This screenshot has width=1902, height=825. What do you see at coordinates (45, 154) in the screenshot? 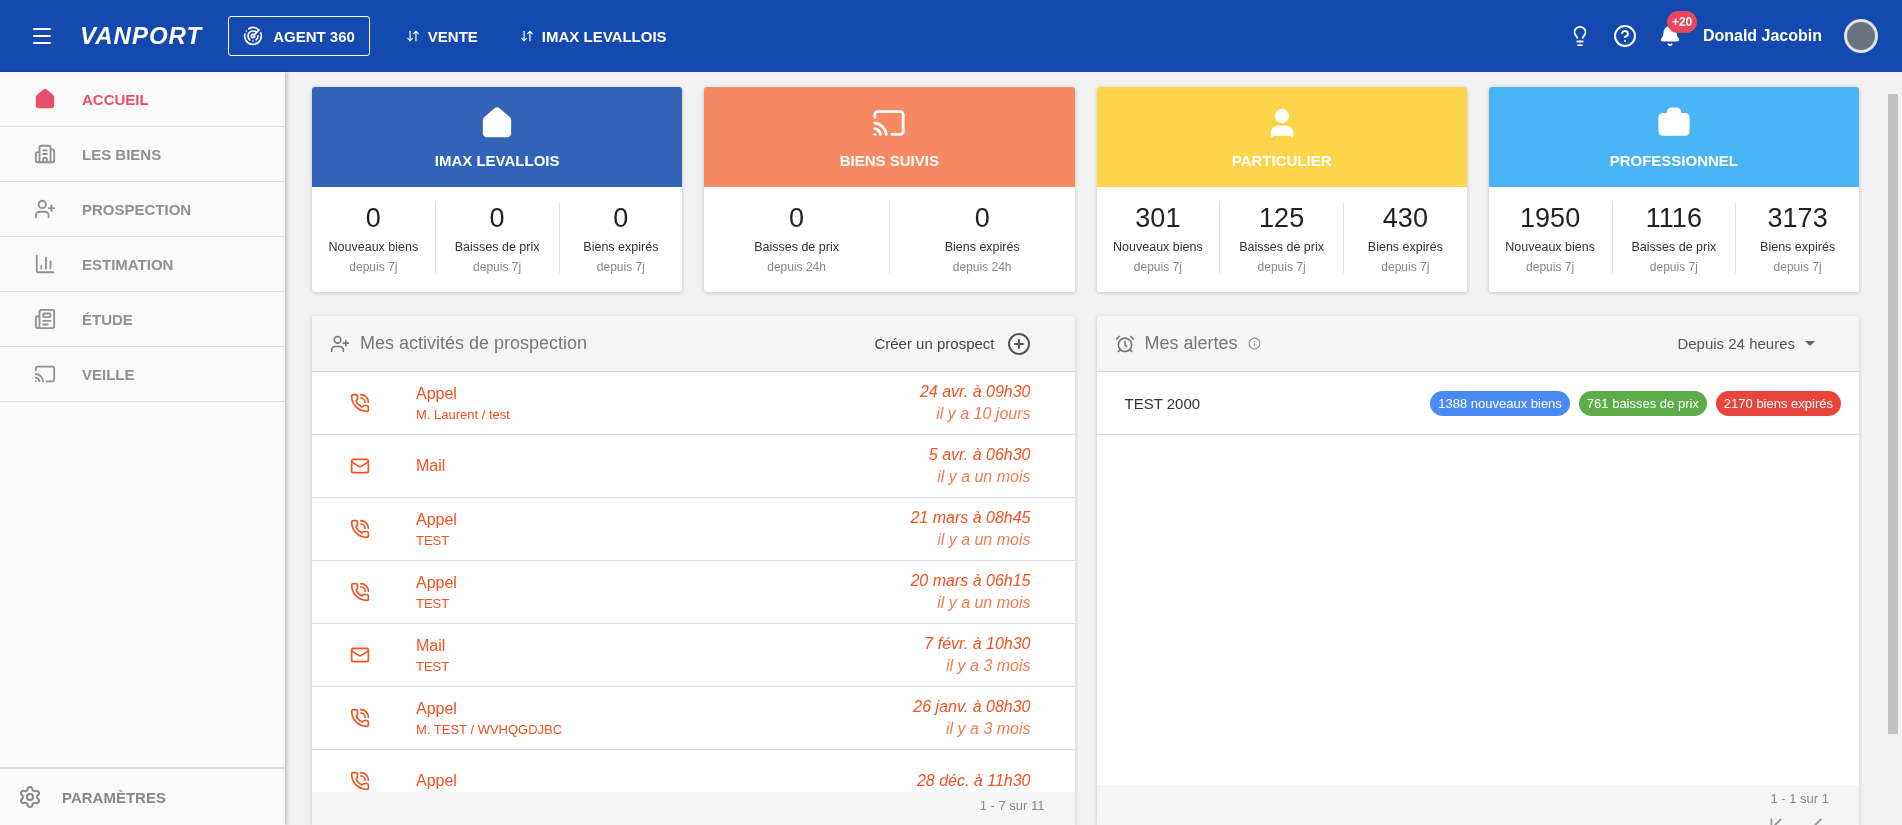
I see `building-icon` at bounding box center [45, 154].